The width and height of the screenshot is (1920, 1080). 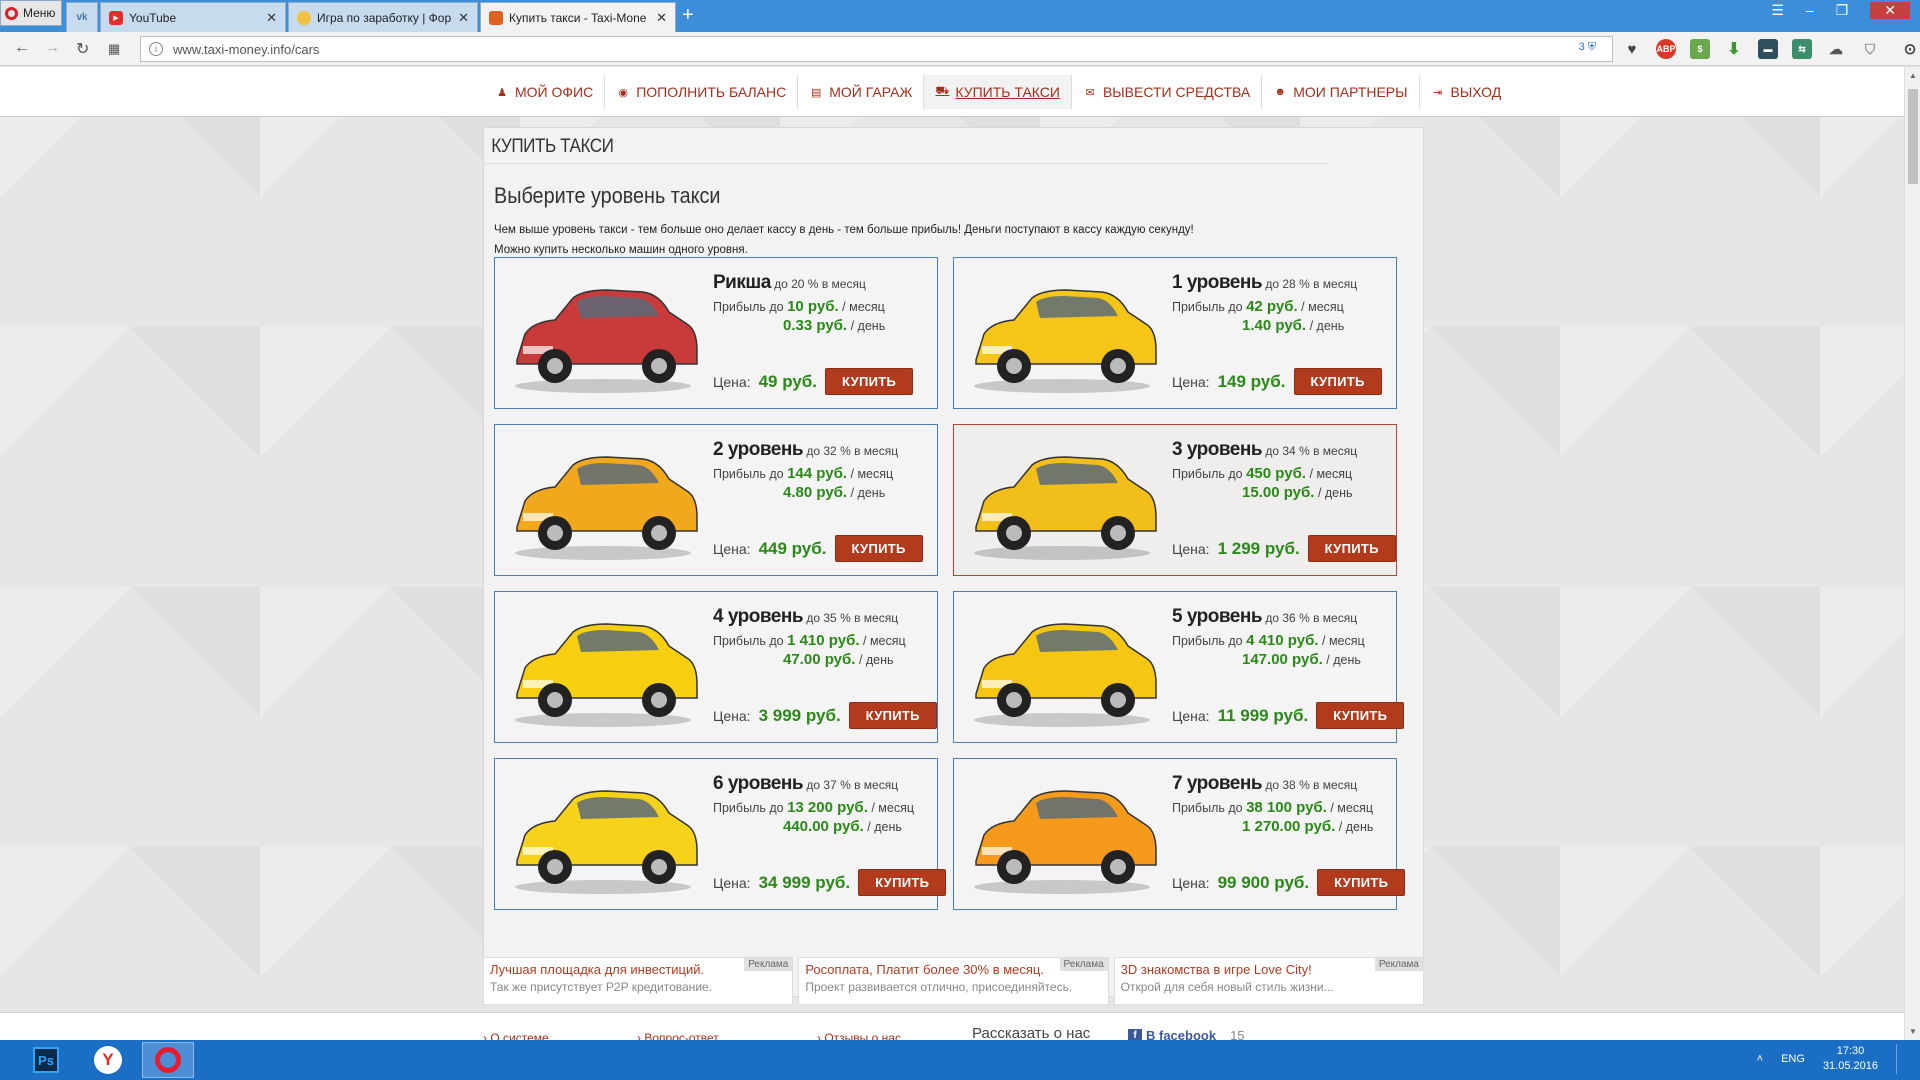 What do you see at coordinates (1777, 10) in the screenshot?
I see `tab-menu-icon: ☰` at bounding box center [1777, 10].